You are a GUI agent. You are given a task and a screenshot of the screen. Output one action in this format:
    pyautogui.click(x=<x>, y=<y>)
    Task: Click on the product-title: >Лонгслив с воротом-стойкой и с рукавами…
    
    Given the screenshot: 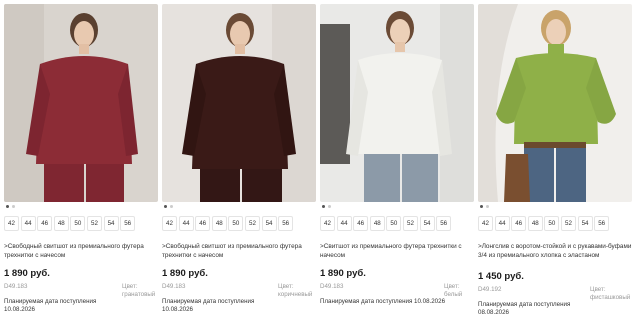 What is the action you would take?
    pyautogui.click(x=555, y=251)
    